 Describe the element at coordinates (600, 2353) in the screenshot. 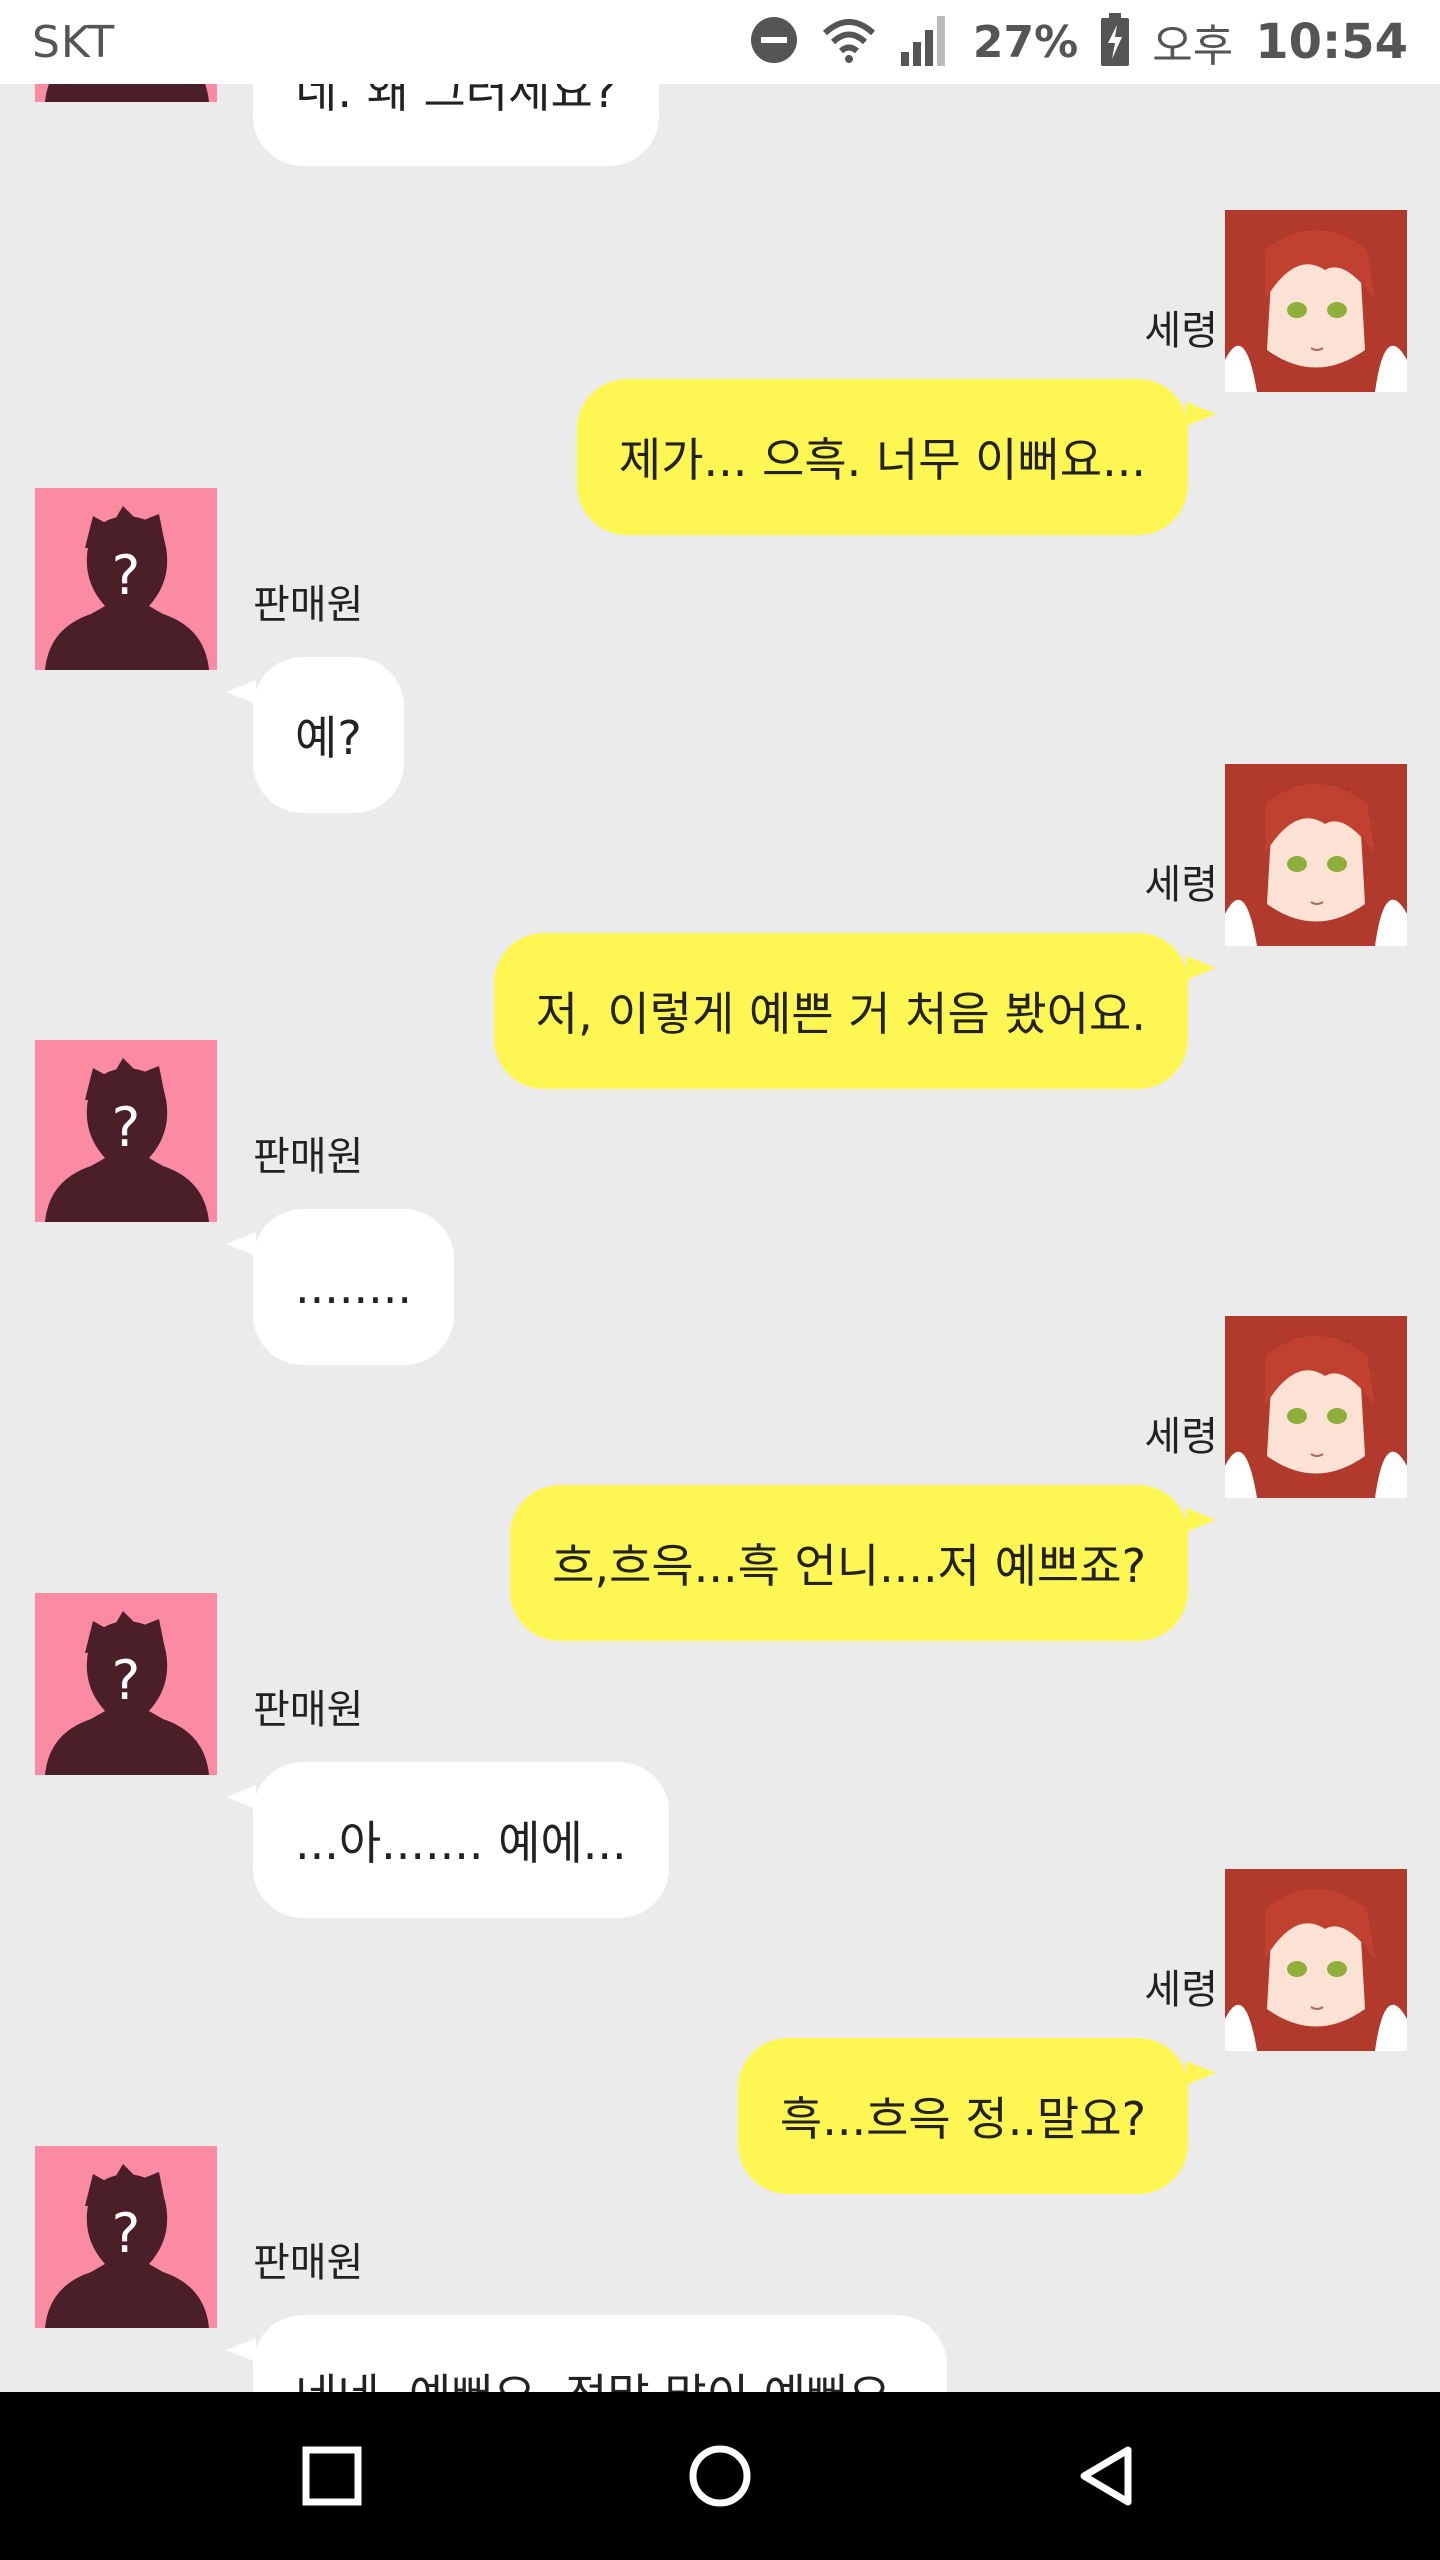

I see `chat-bubble-incoming: 네네, 예뻐요. 정말 많이 예뻐요.` at that location.